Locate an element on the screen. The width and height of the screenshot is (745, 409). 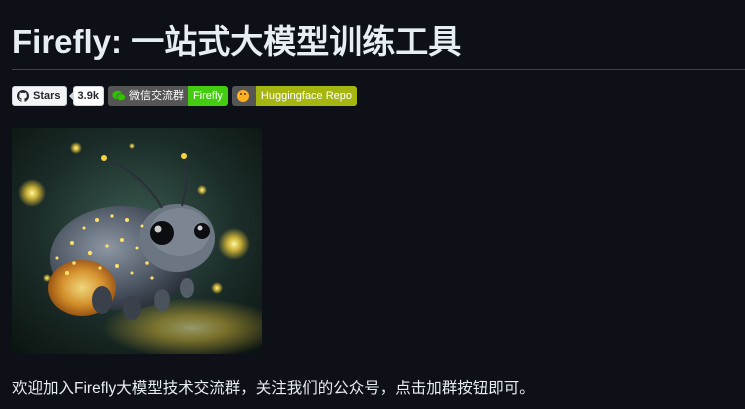
github-stars-button: Stars is located at coordinates (39, 96).